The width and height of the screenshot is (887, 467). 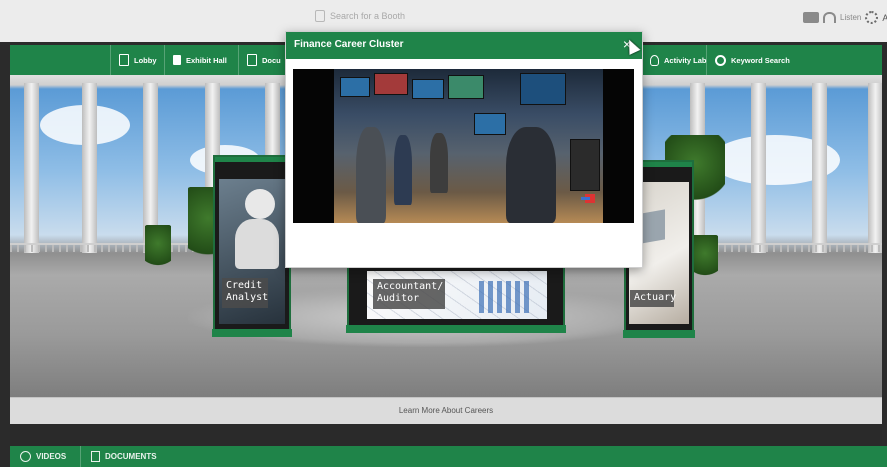 What do you see at coordinates (271, 60) in the screenshot?
I see `nav-documents-label: Docu` at bounding box center [271, 60].